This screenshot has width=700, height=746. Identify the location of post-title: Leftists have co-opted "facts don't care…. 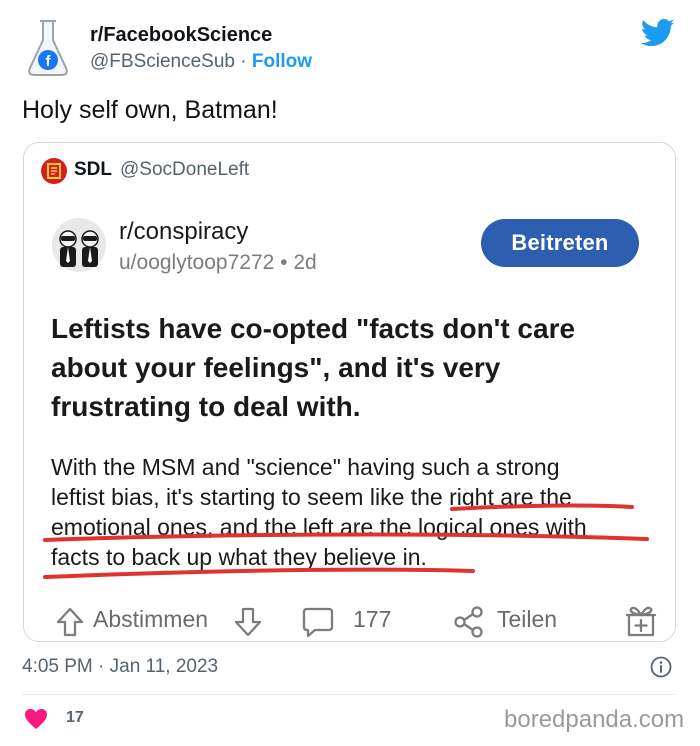
(313, 367).